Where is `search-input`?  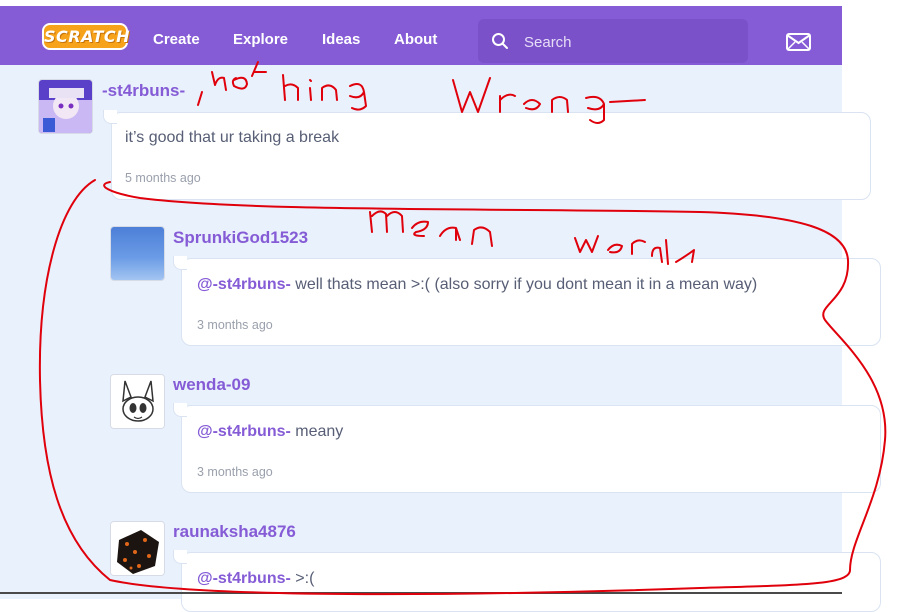 search-input is located at coordinates (629, 42).